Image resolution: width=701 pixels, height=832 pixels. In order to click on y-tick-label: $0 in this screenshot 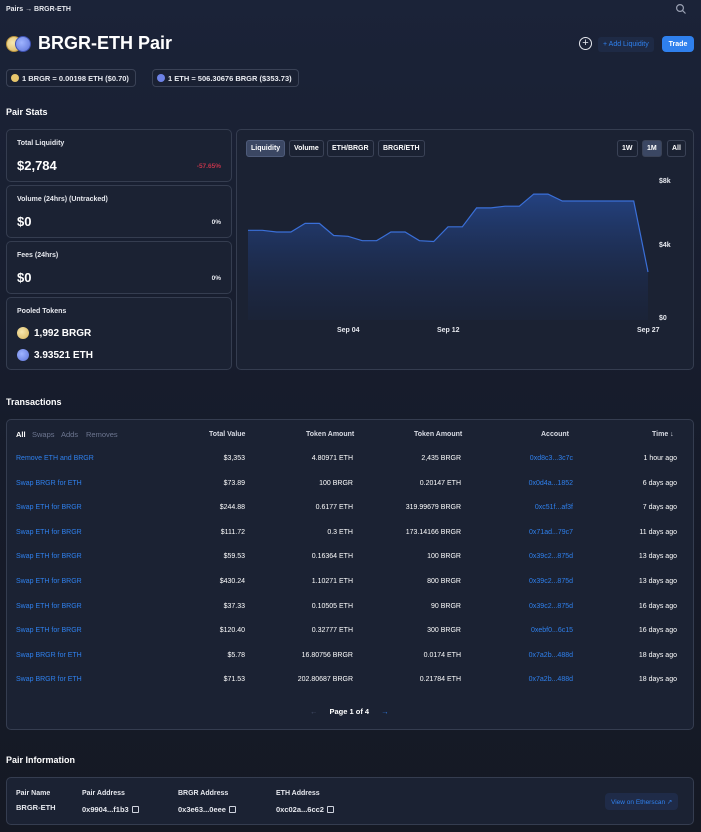, I will do `click(663, 318)`.